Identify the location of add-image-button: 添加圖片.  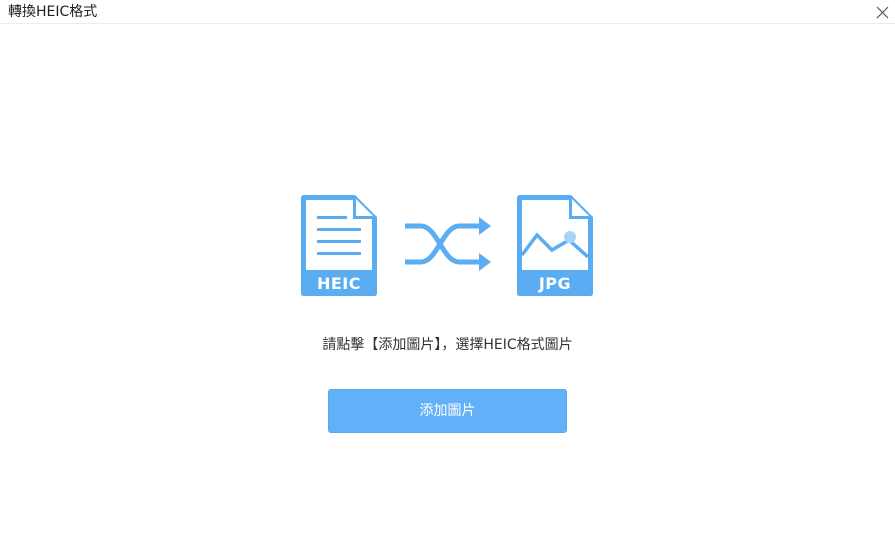
(447, 411).